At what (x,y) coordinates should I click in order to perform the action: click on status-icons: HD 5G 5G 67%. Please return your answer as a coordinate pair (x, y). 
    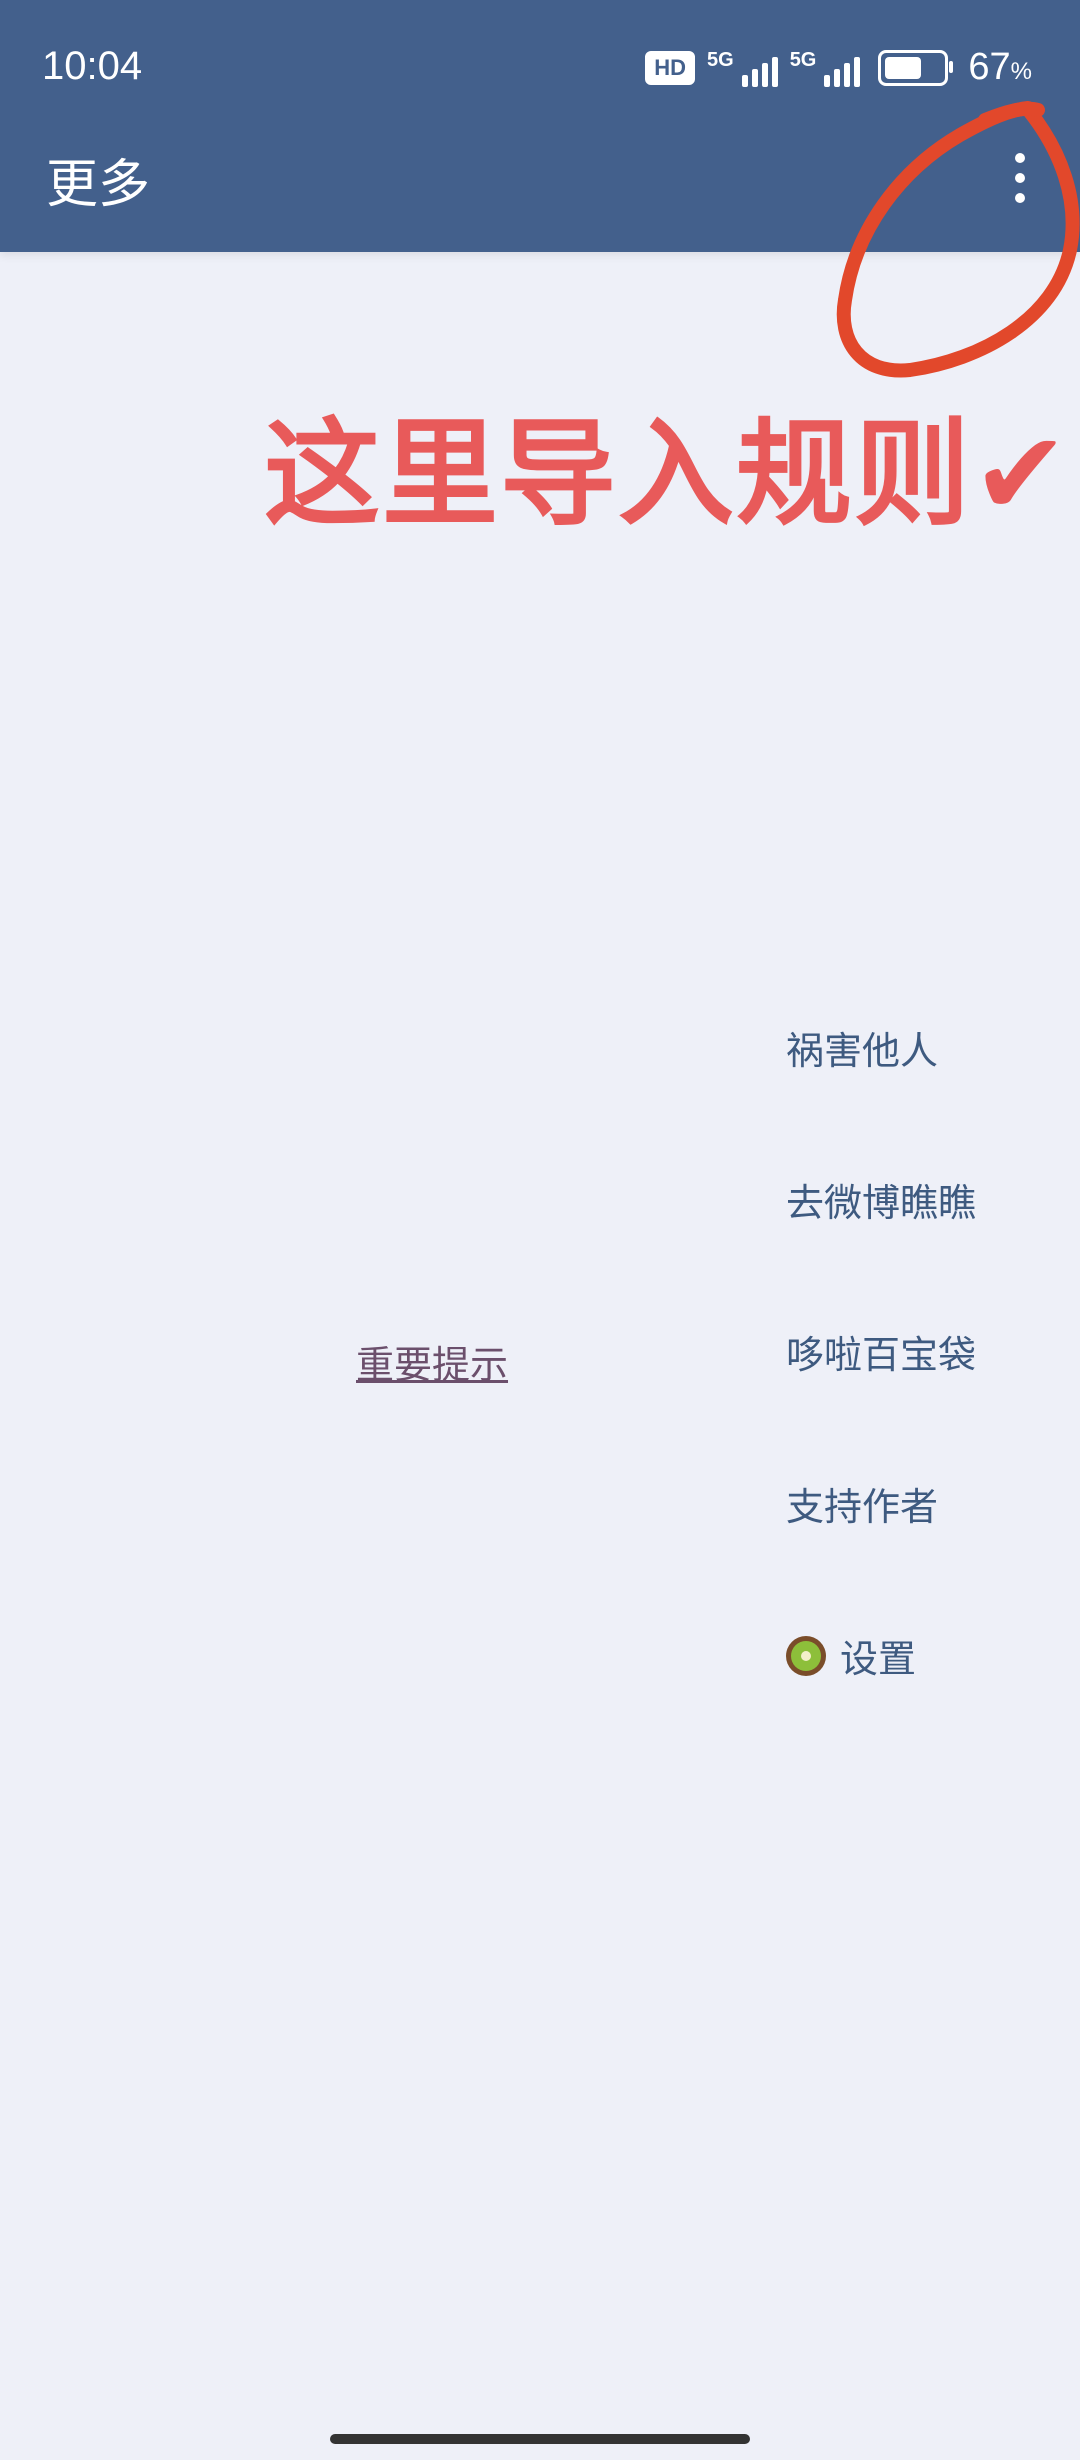
    Looking at the image, I should click on (838, 67).